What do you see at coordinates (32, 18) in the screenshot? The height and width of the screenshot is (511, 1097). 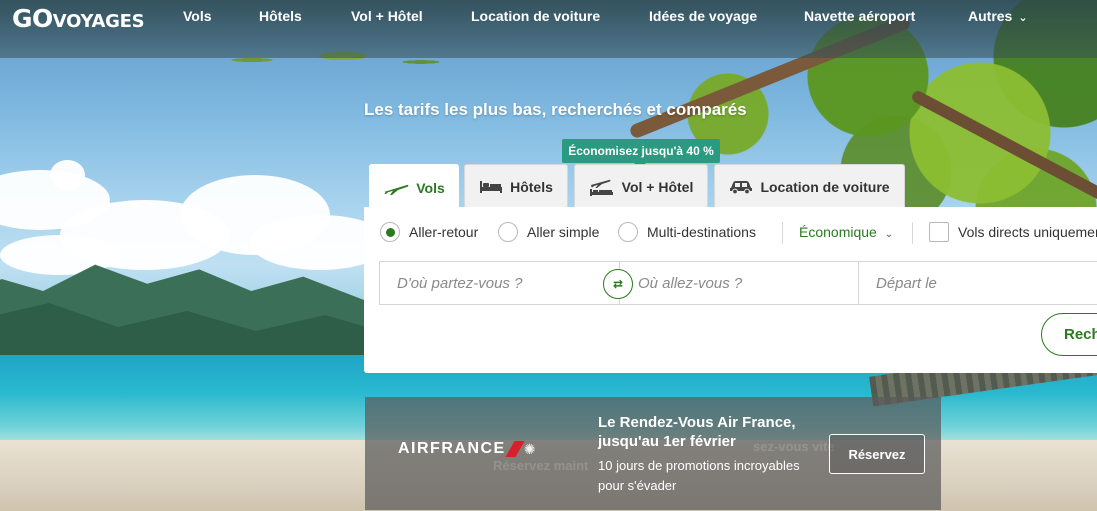 I see `logo-go: GO` at bounding box center [32, 18].